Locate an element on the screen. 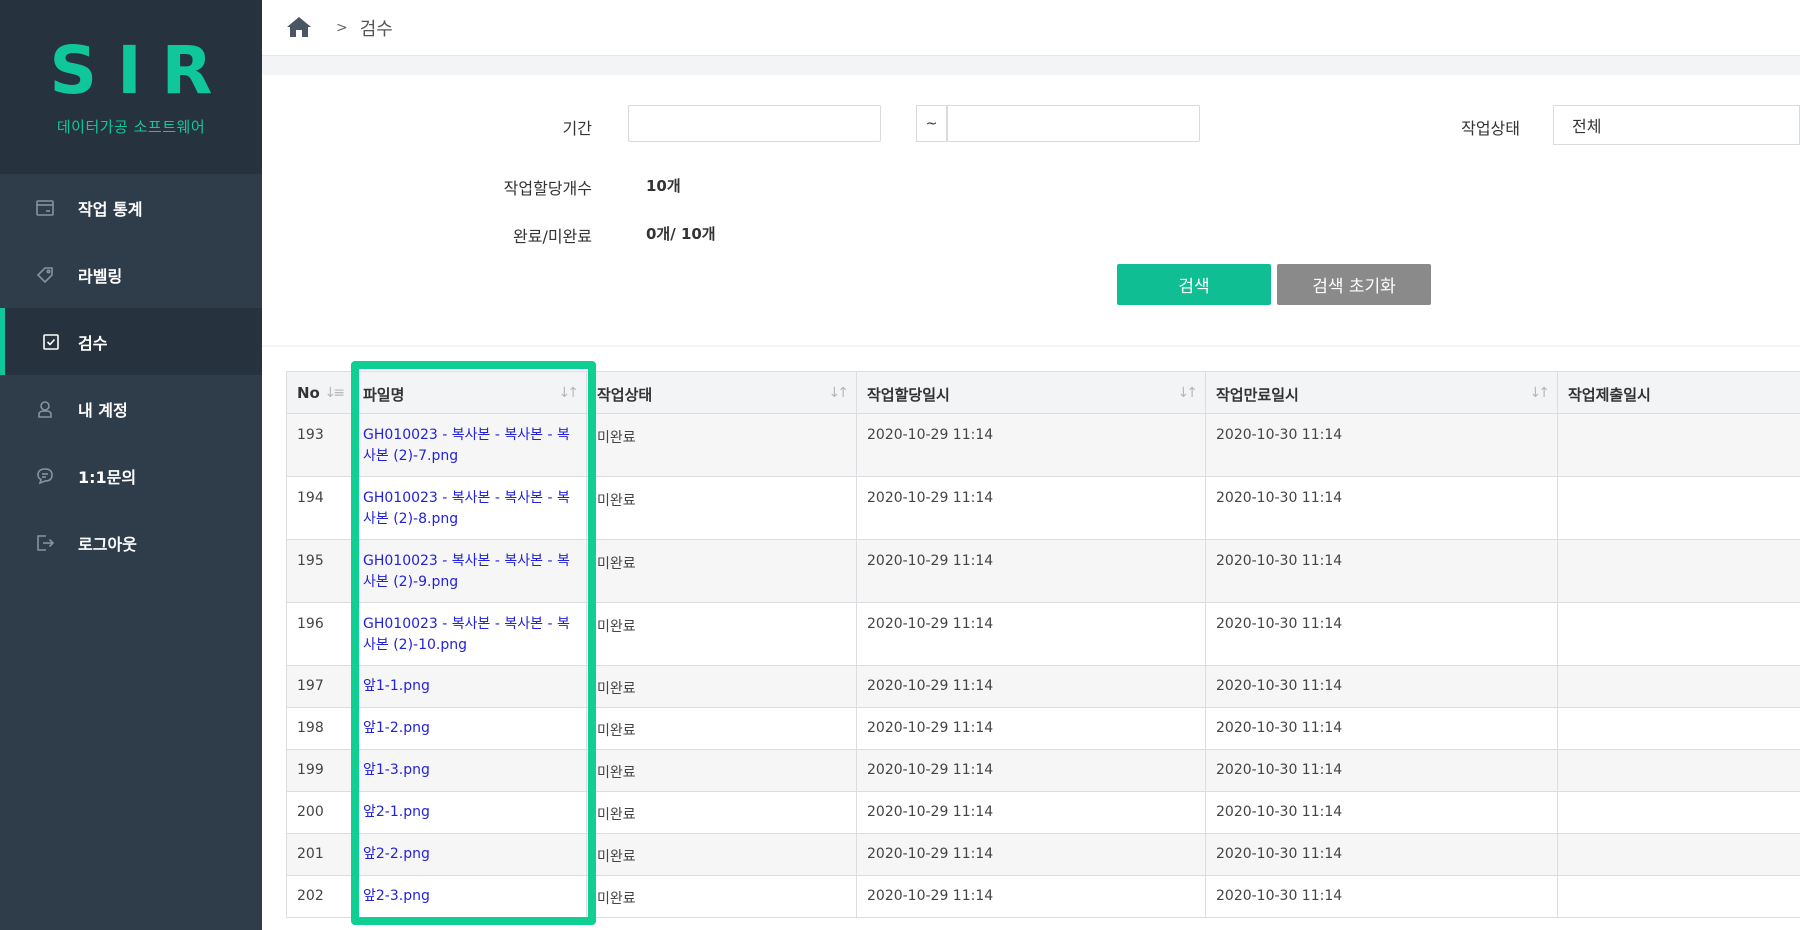 This screenshot has width=1800, height=930. chat-icon is located at coordinates (45, 476).